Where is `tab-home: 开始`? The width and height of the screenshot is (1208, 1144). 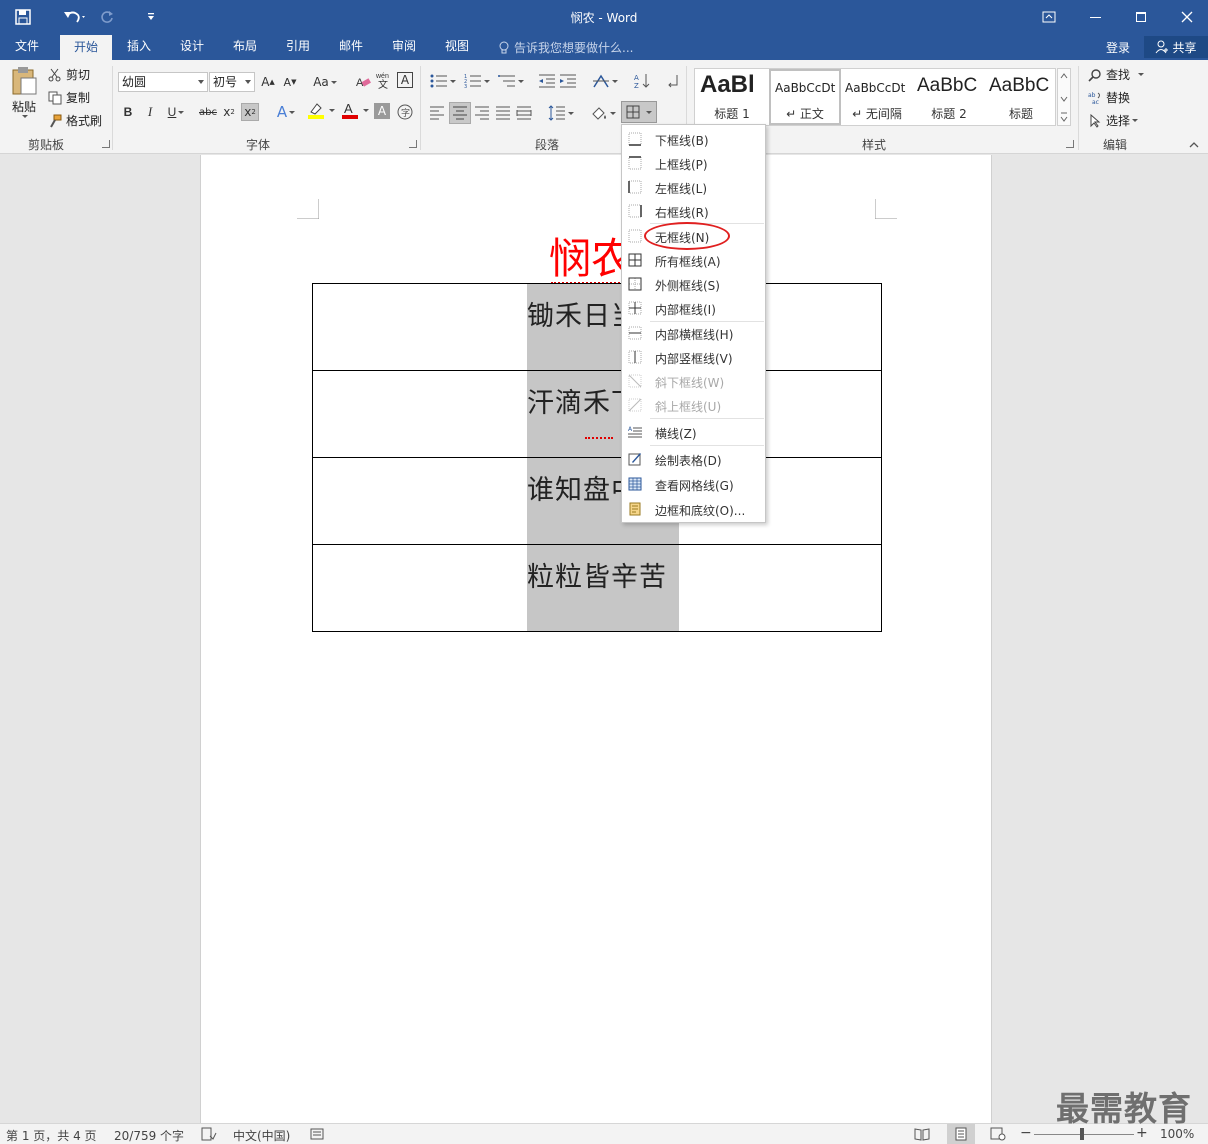 tab-home: 开始 is located at coordinates (86, 48).